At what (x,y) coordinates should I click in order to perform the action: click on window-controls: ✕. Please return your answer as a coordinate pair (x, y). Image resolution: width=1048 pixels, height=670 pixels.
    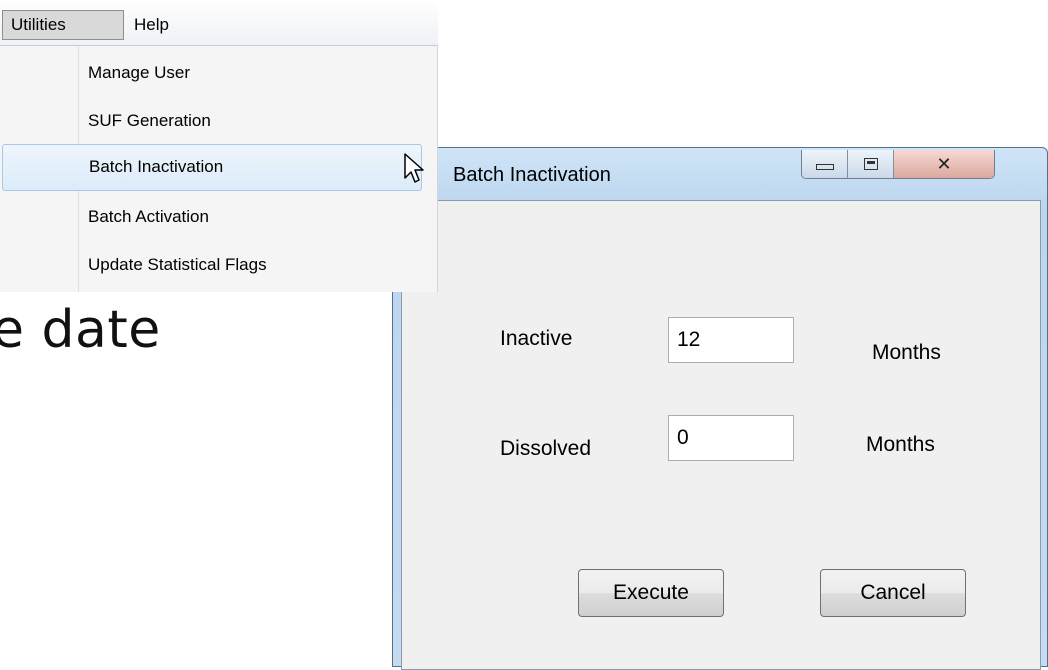
    Looking at the image, I should click on (898, 164).